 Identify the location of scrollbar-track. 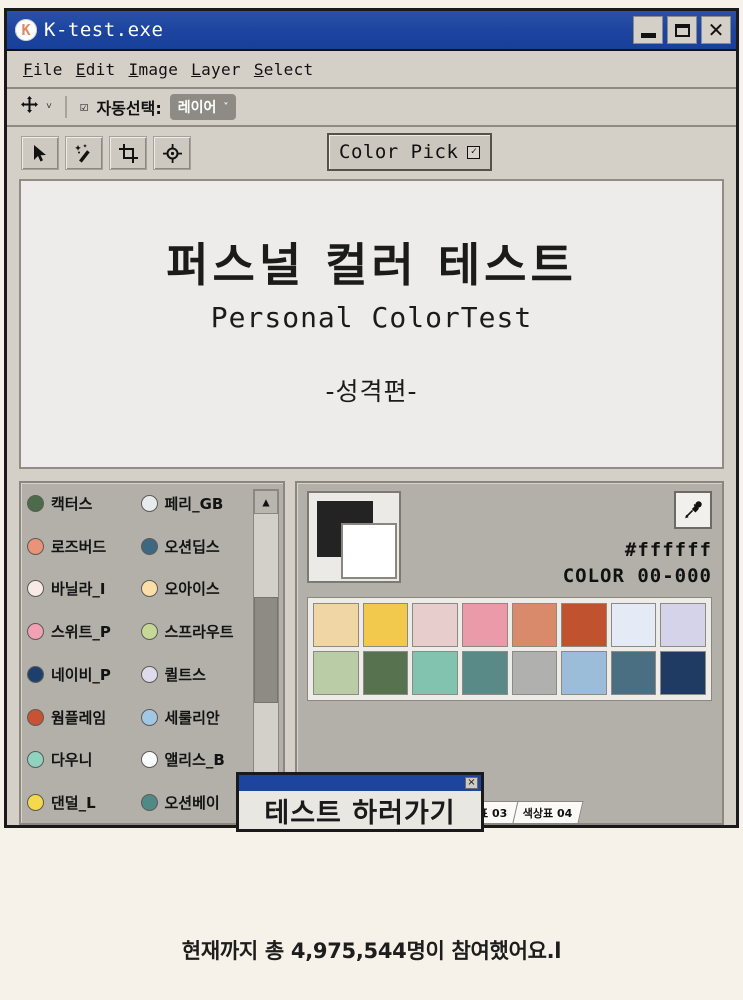
(266, 653).